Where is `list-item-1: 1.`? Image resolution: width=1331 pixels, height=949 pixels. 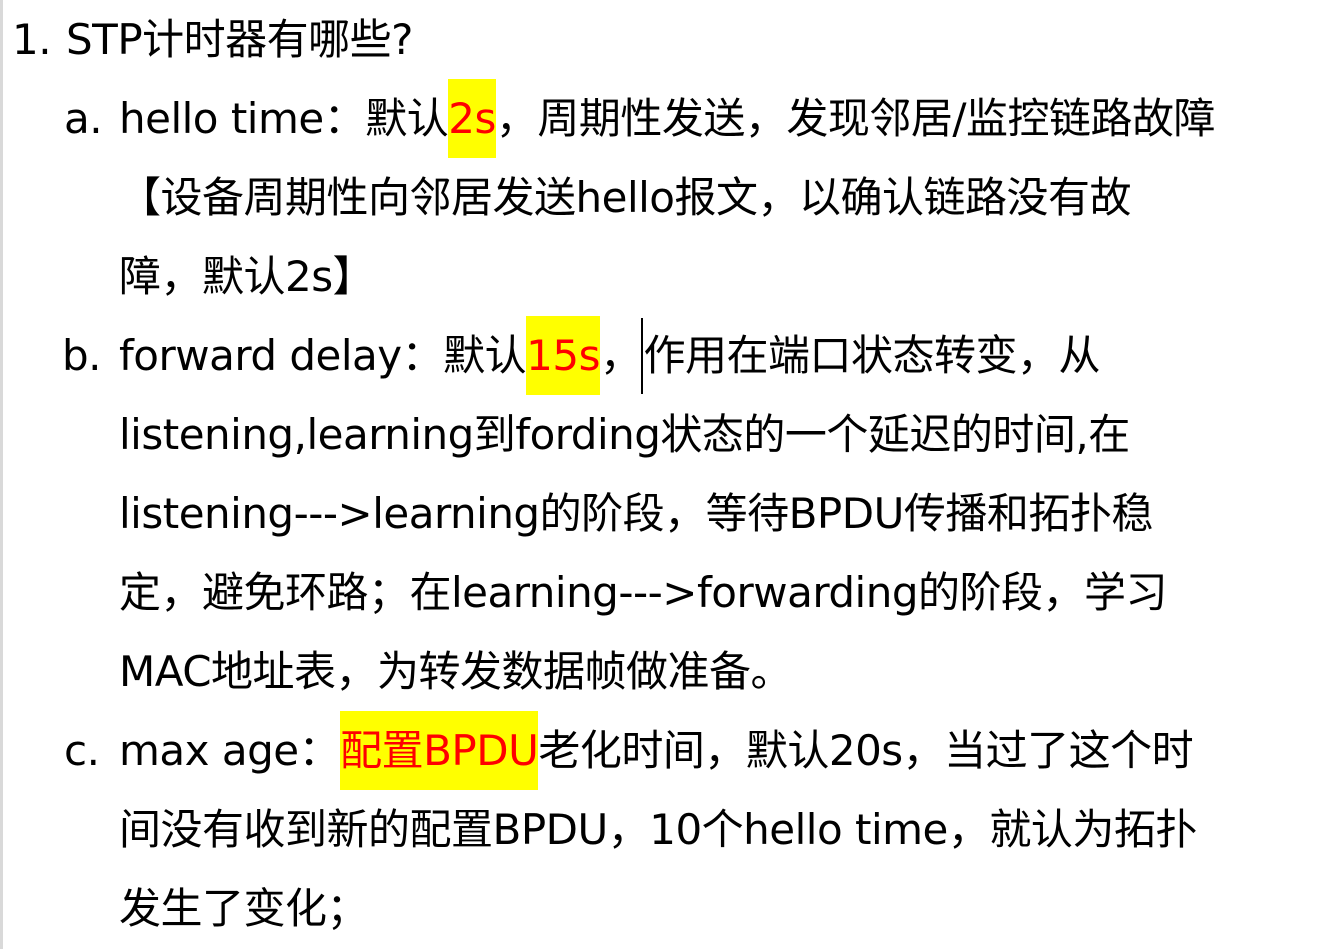
list-item-1: 1. is located at coordinates (32, 39).